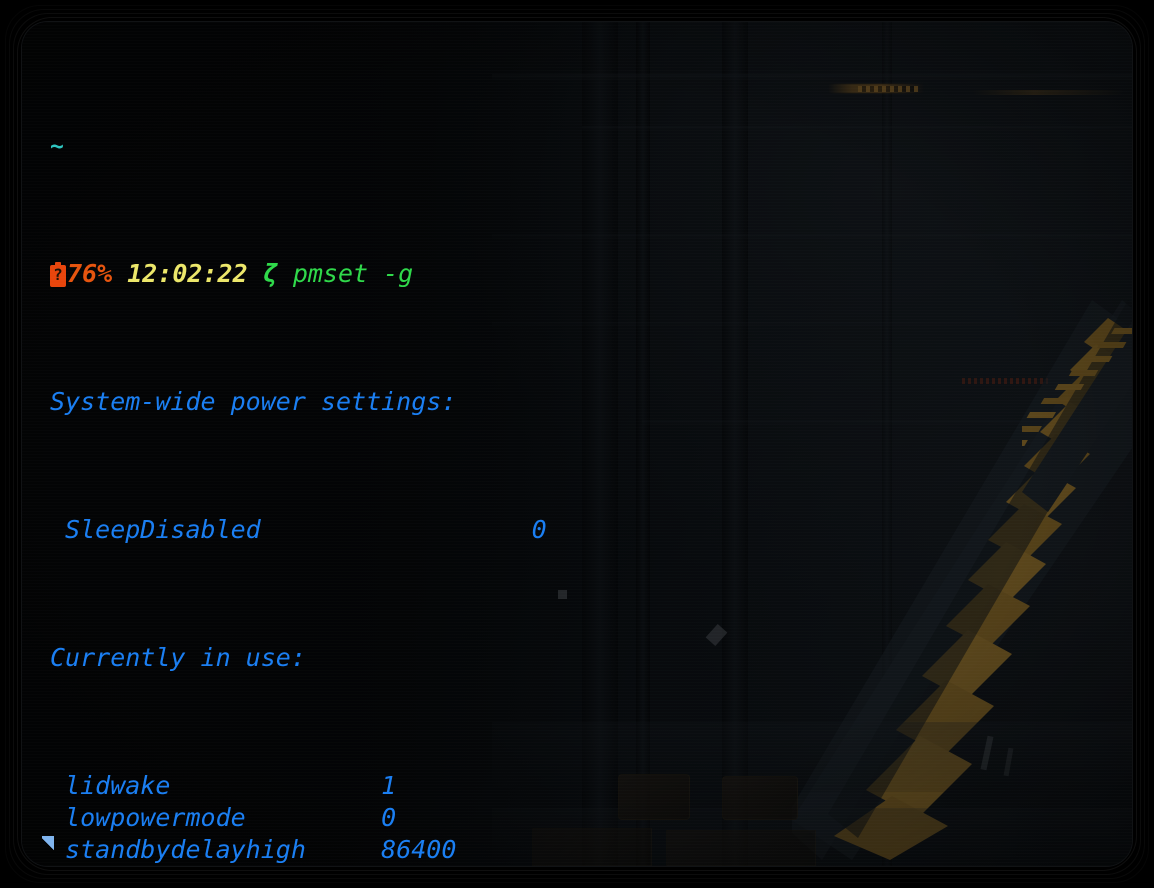  What do you see at coordinates (419, 849) in the screenshot?
I see `setting-value: 86400` at bounding box center [419, 849].